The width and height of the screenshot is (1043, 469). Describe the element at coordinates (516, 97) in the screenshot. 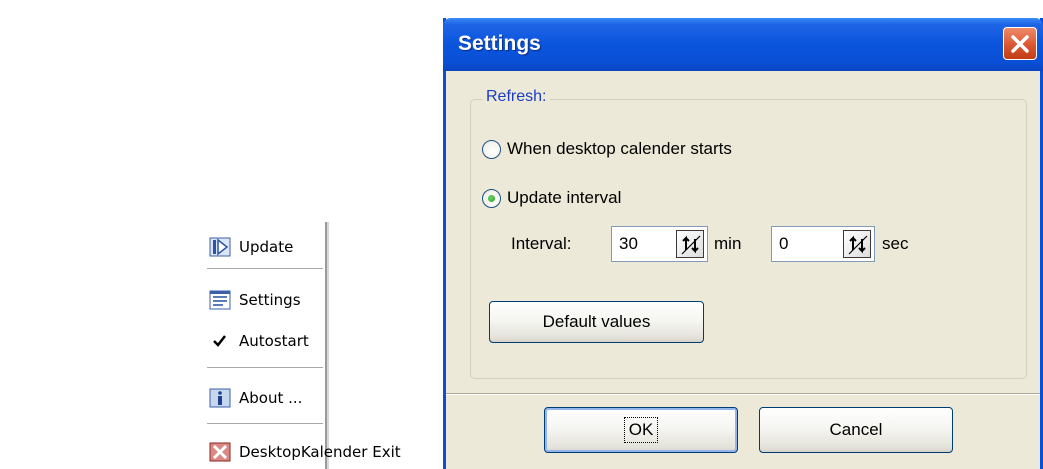

I see `refresh-group-legend: Refresh:` at that location.